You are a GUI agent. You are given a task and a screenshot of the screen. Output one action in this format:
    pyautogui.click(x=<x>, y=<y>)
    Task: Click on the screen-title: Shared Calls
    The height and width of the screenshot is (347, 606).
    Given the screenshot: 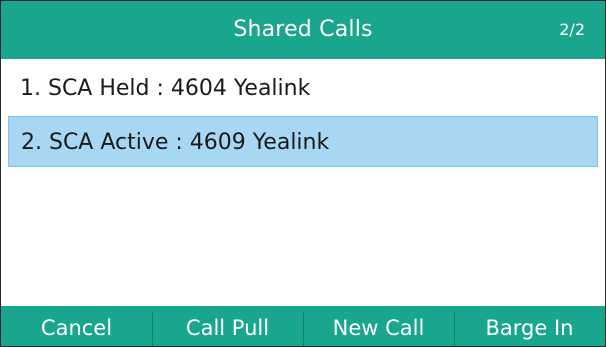 What is the action you would take?
    pyautogui.click(x=303, y=29)
    